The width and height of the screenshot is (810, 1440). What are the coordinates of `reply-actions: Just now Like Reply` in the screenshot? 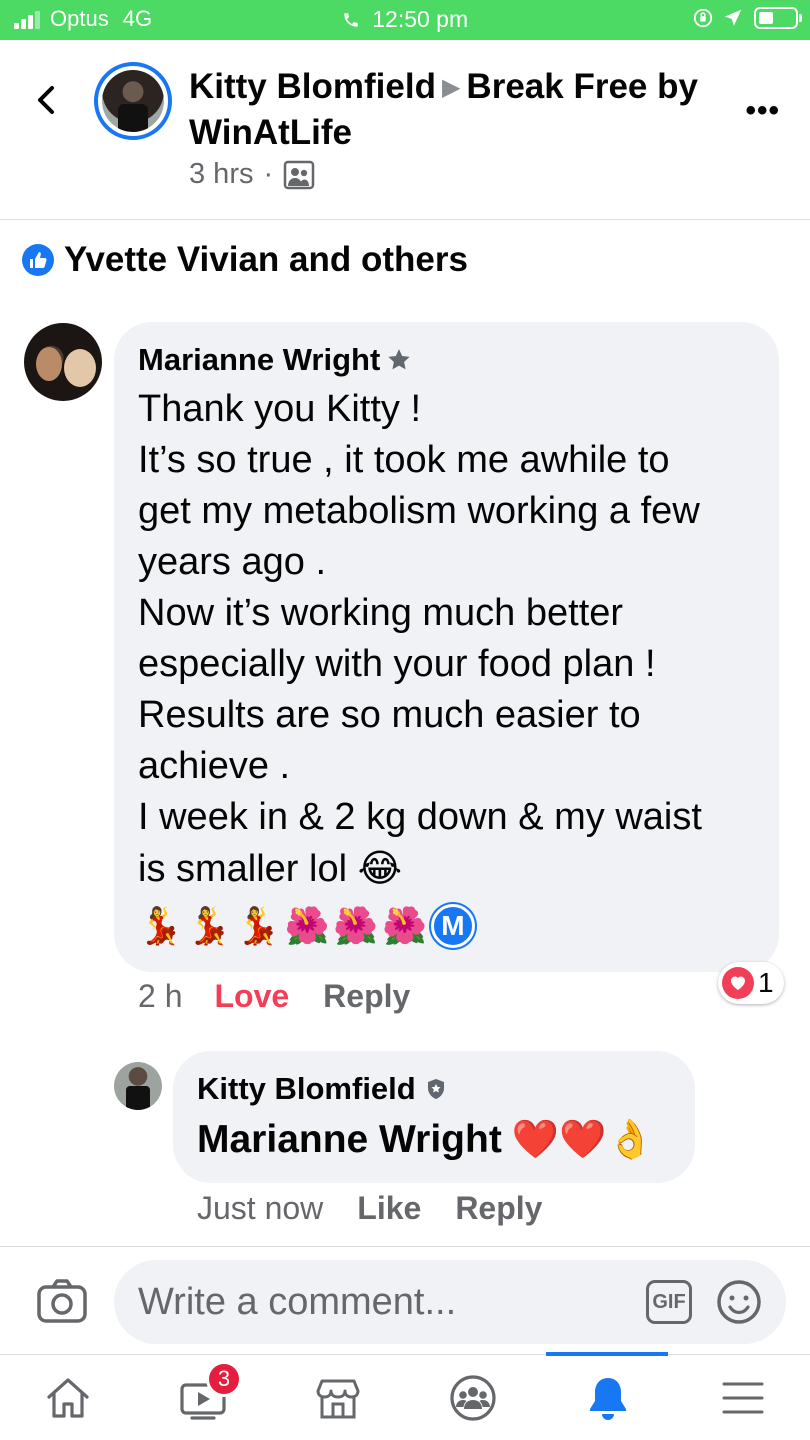 It's located at (369, 1208).